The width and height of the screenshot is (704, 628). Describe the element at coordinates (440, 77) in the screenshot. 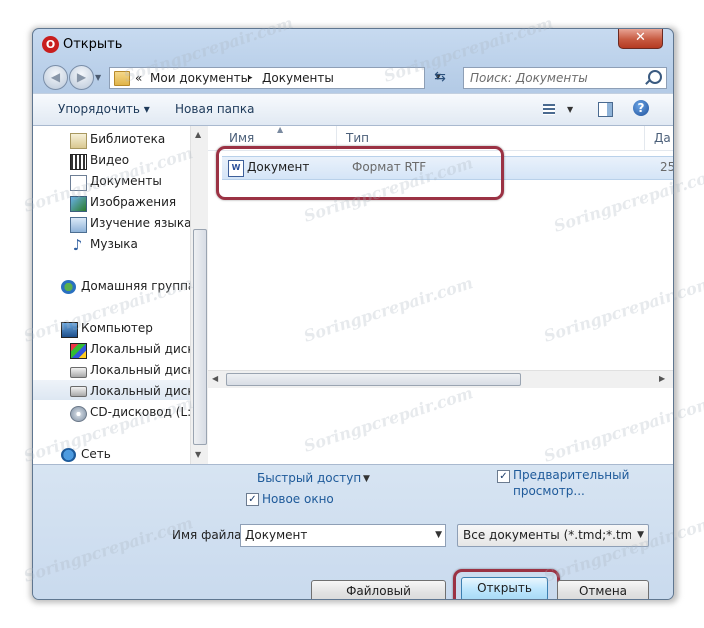

I see `refresh-icon: ⇆` at that location.